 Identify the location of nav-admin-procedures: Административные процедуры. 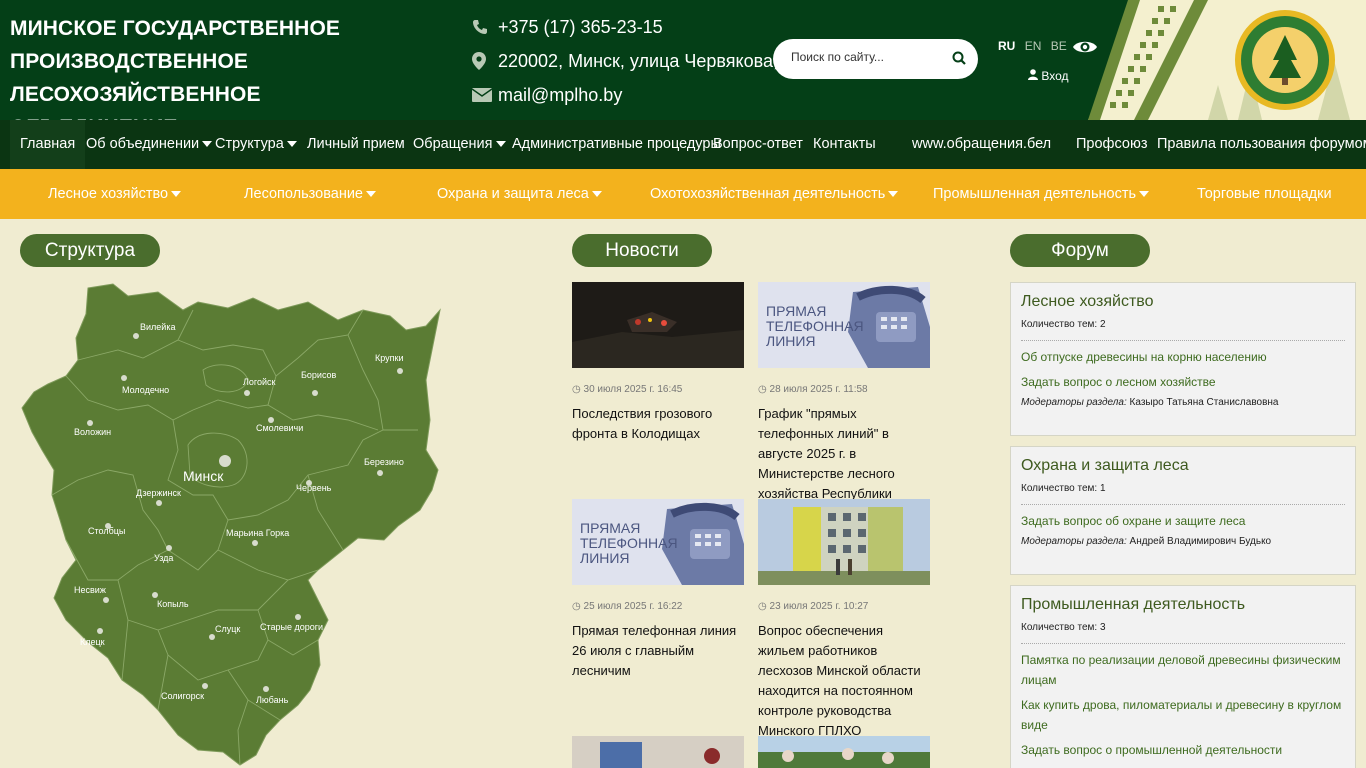
(616, 144).